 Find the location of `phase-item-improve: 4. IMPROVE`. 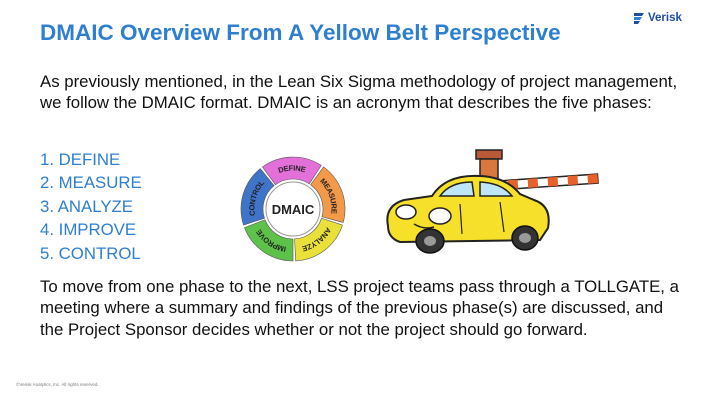

phase-item-improve: 4. IMPROVE is located at coordinates (88, 230).